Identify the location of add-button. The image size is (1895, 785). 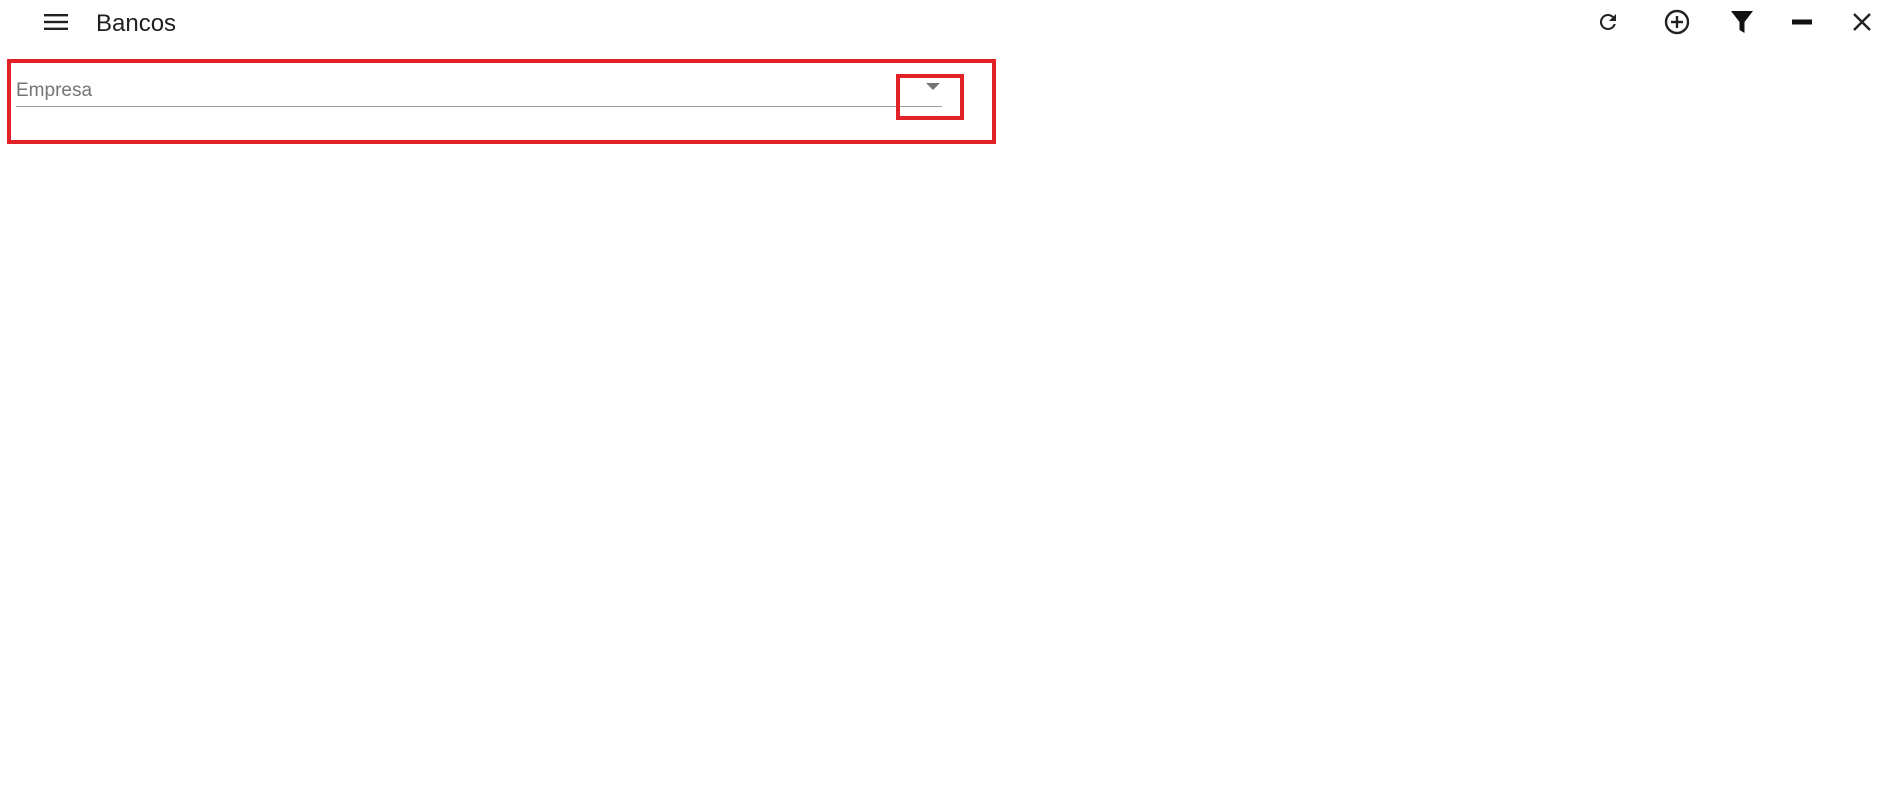
(1677, 24).